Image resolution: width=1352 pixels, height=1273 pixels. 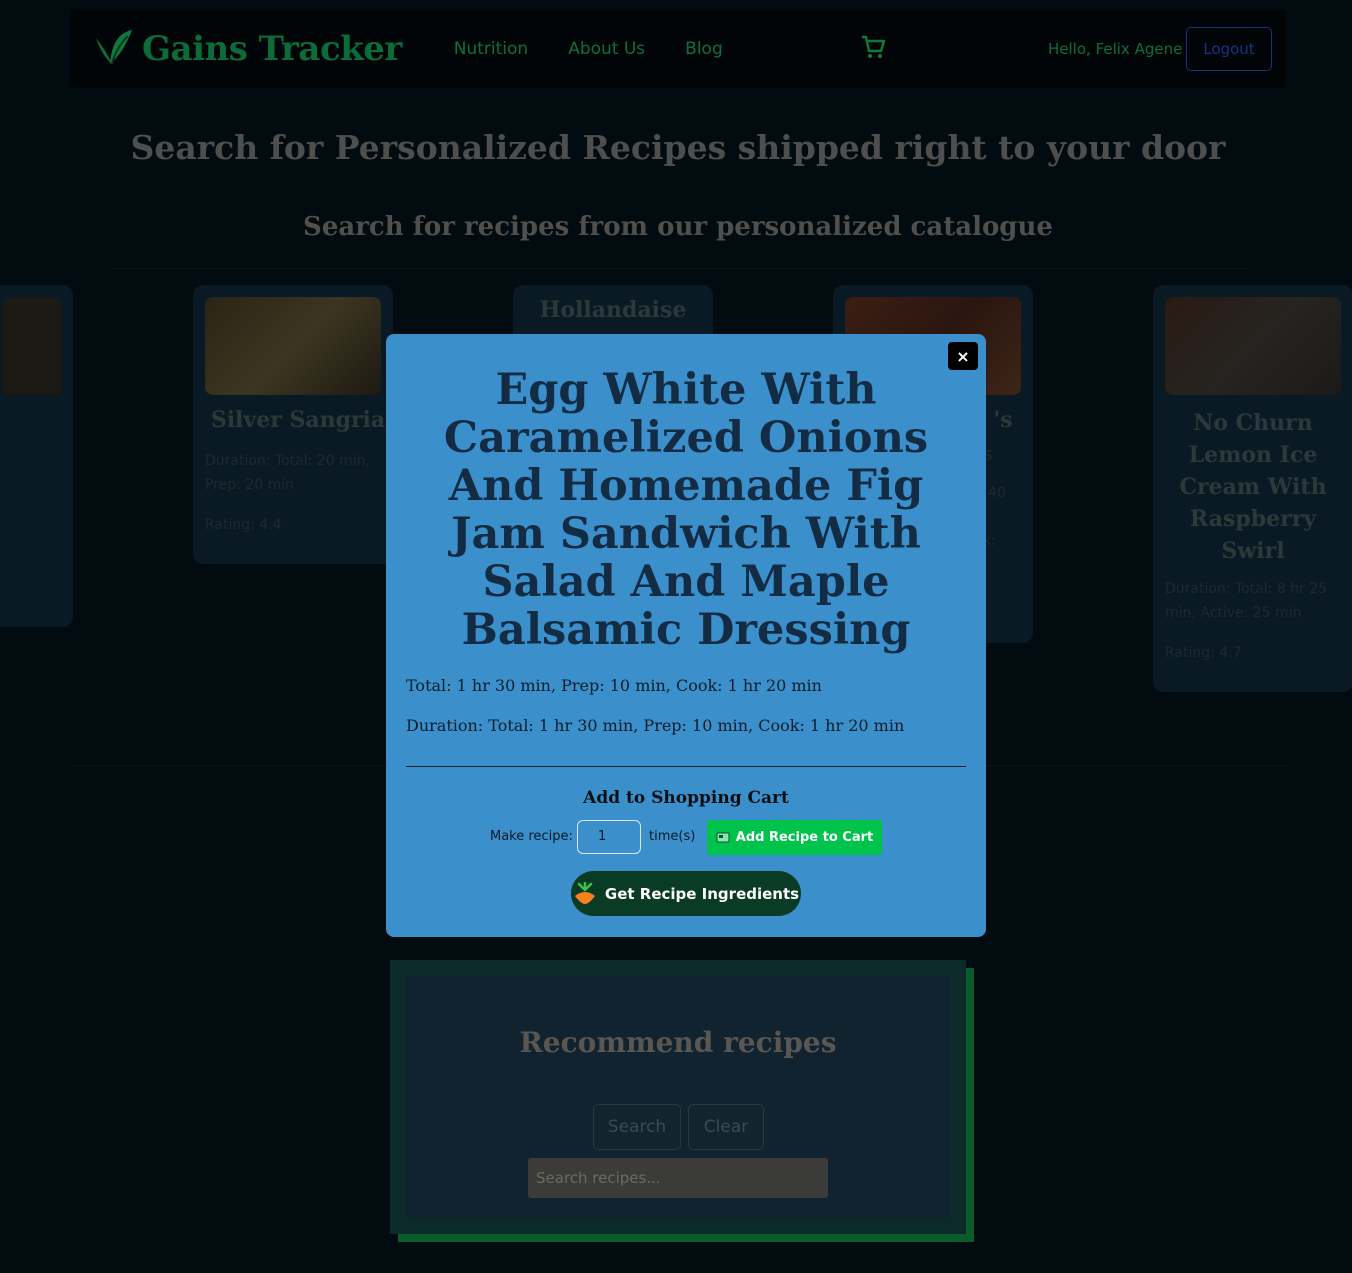 I want to click on cart-small-icon, so click(x=723, y=838).